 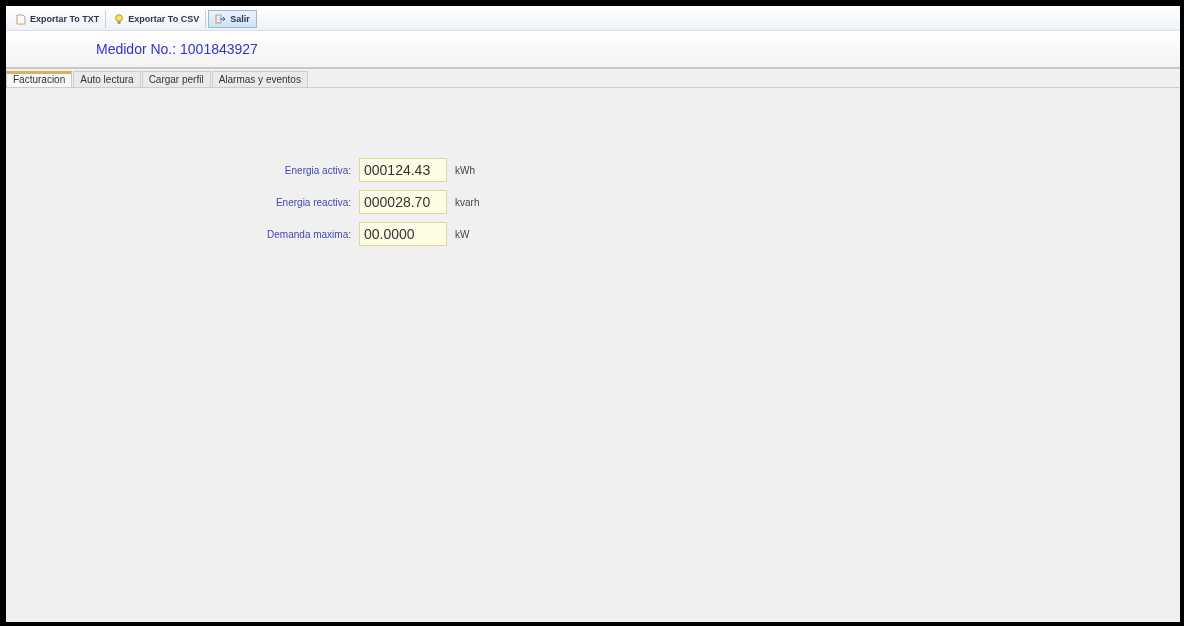 I want to click on field-label: Energia reactiva:, so click(x=312, y=202).